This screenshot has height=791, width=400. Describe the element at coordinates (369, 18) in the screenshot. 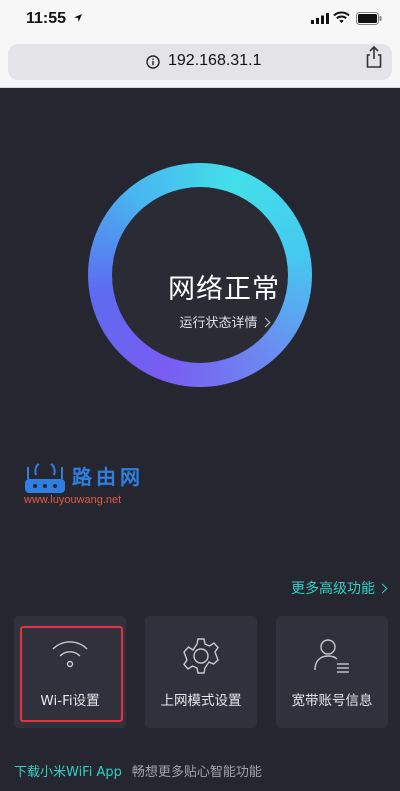

I see `battery-icon` at that location.